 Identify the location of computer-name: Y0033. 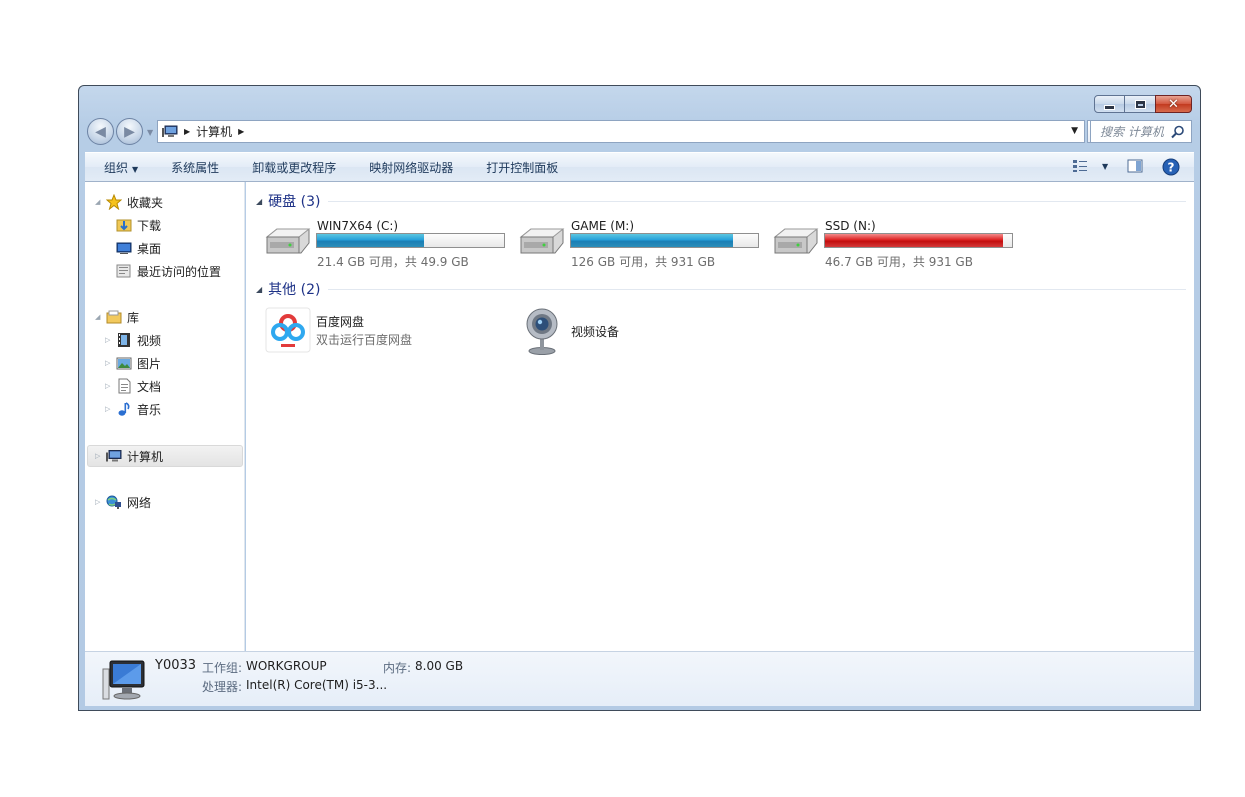
(176, 665).